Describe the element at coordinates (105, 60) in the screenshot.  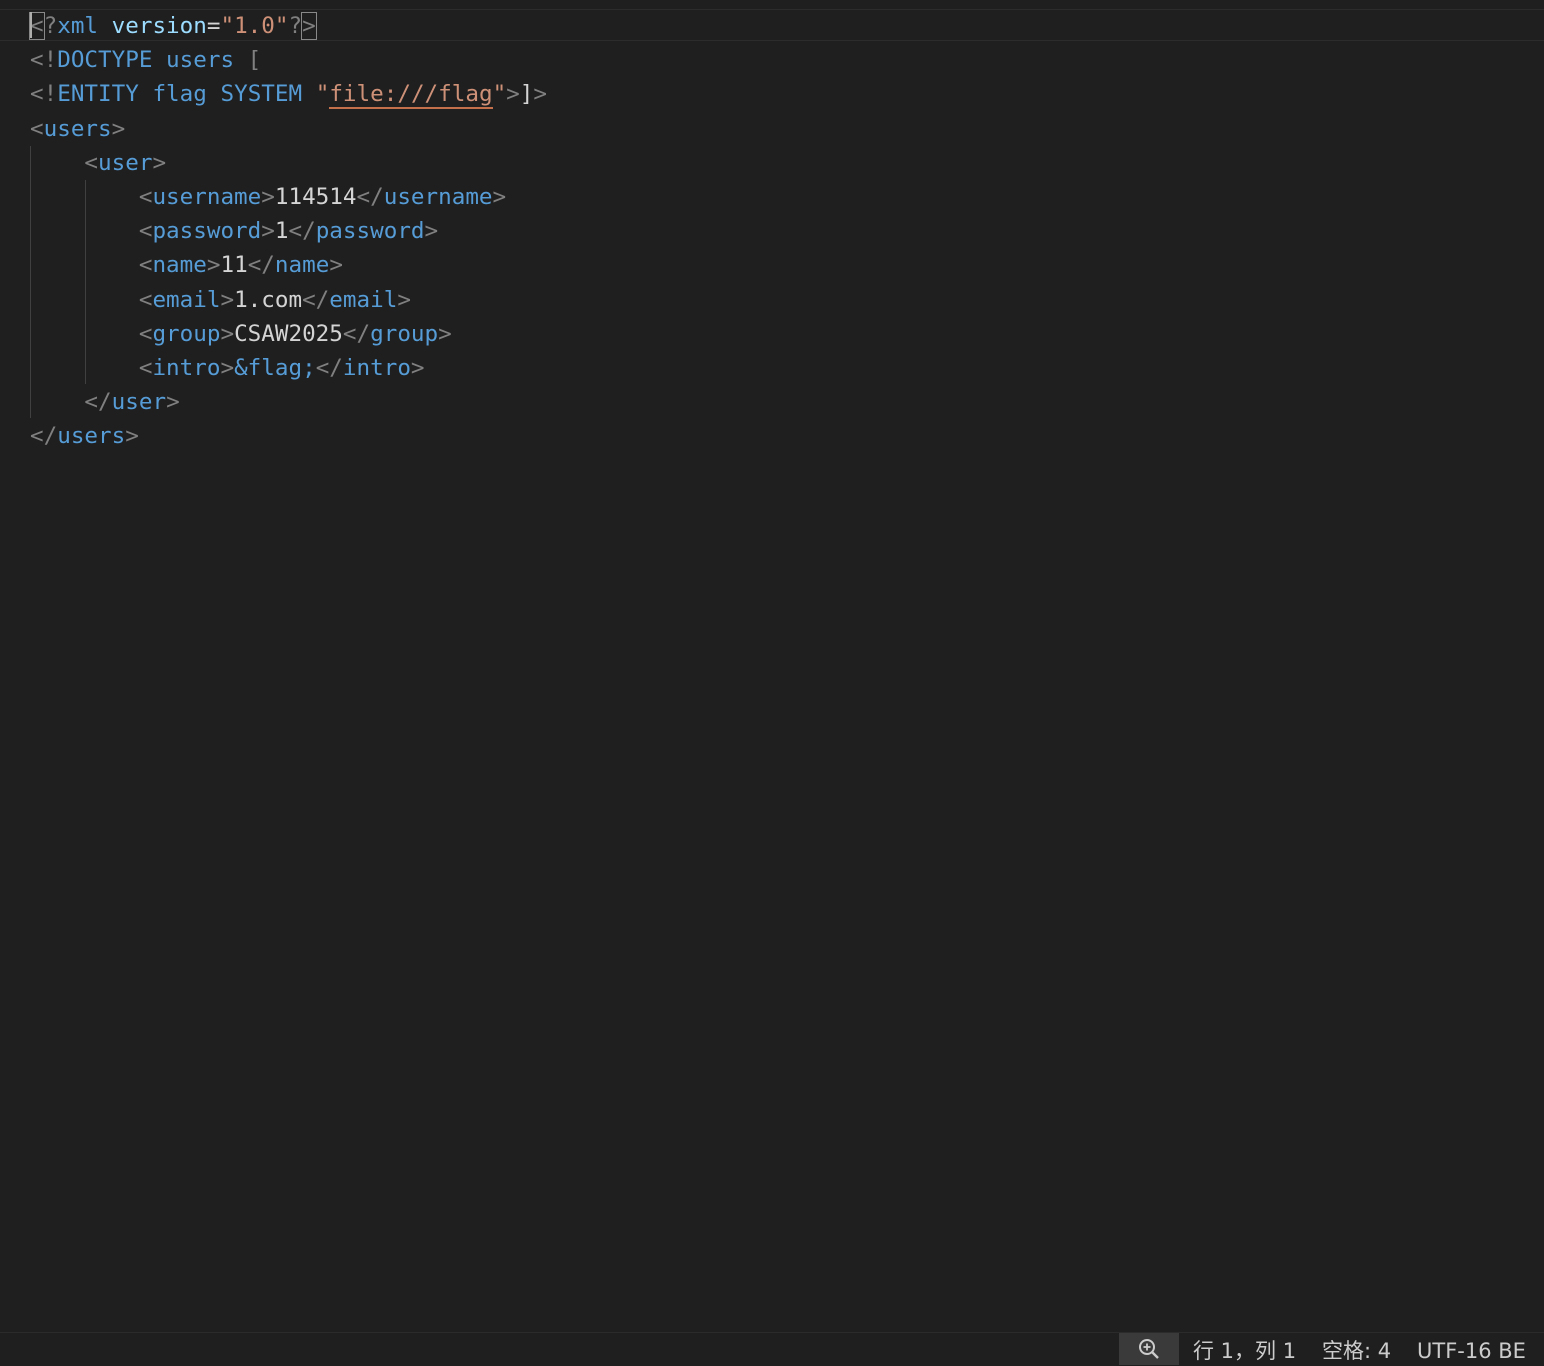
I see `code-token: DOCTYPE` at that location.